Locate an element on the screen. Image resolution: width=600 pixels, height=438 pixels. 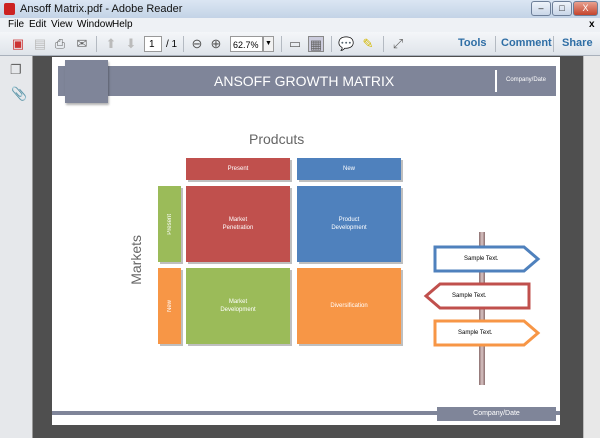
row-header-present: Present is located at coordinates (169, 224).